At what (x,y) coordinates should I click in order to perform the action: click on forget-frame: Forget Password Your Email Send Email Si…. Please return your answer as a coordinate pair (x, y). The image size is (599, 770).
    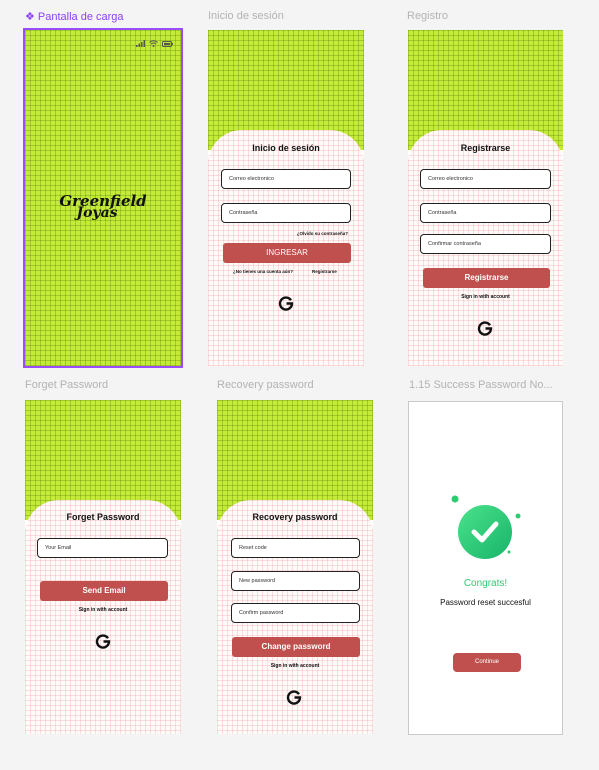
    Looking at the image, I should click on (103, 567).